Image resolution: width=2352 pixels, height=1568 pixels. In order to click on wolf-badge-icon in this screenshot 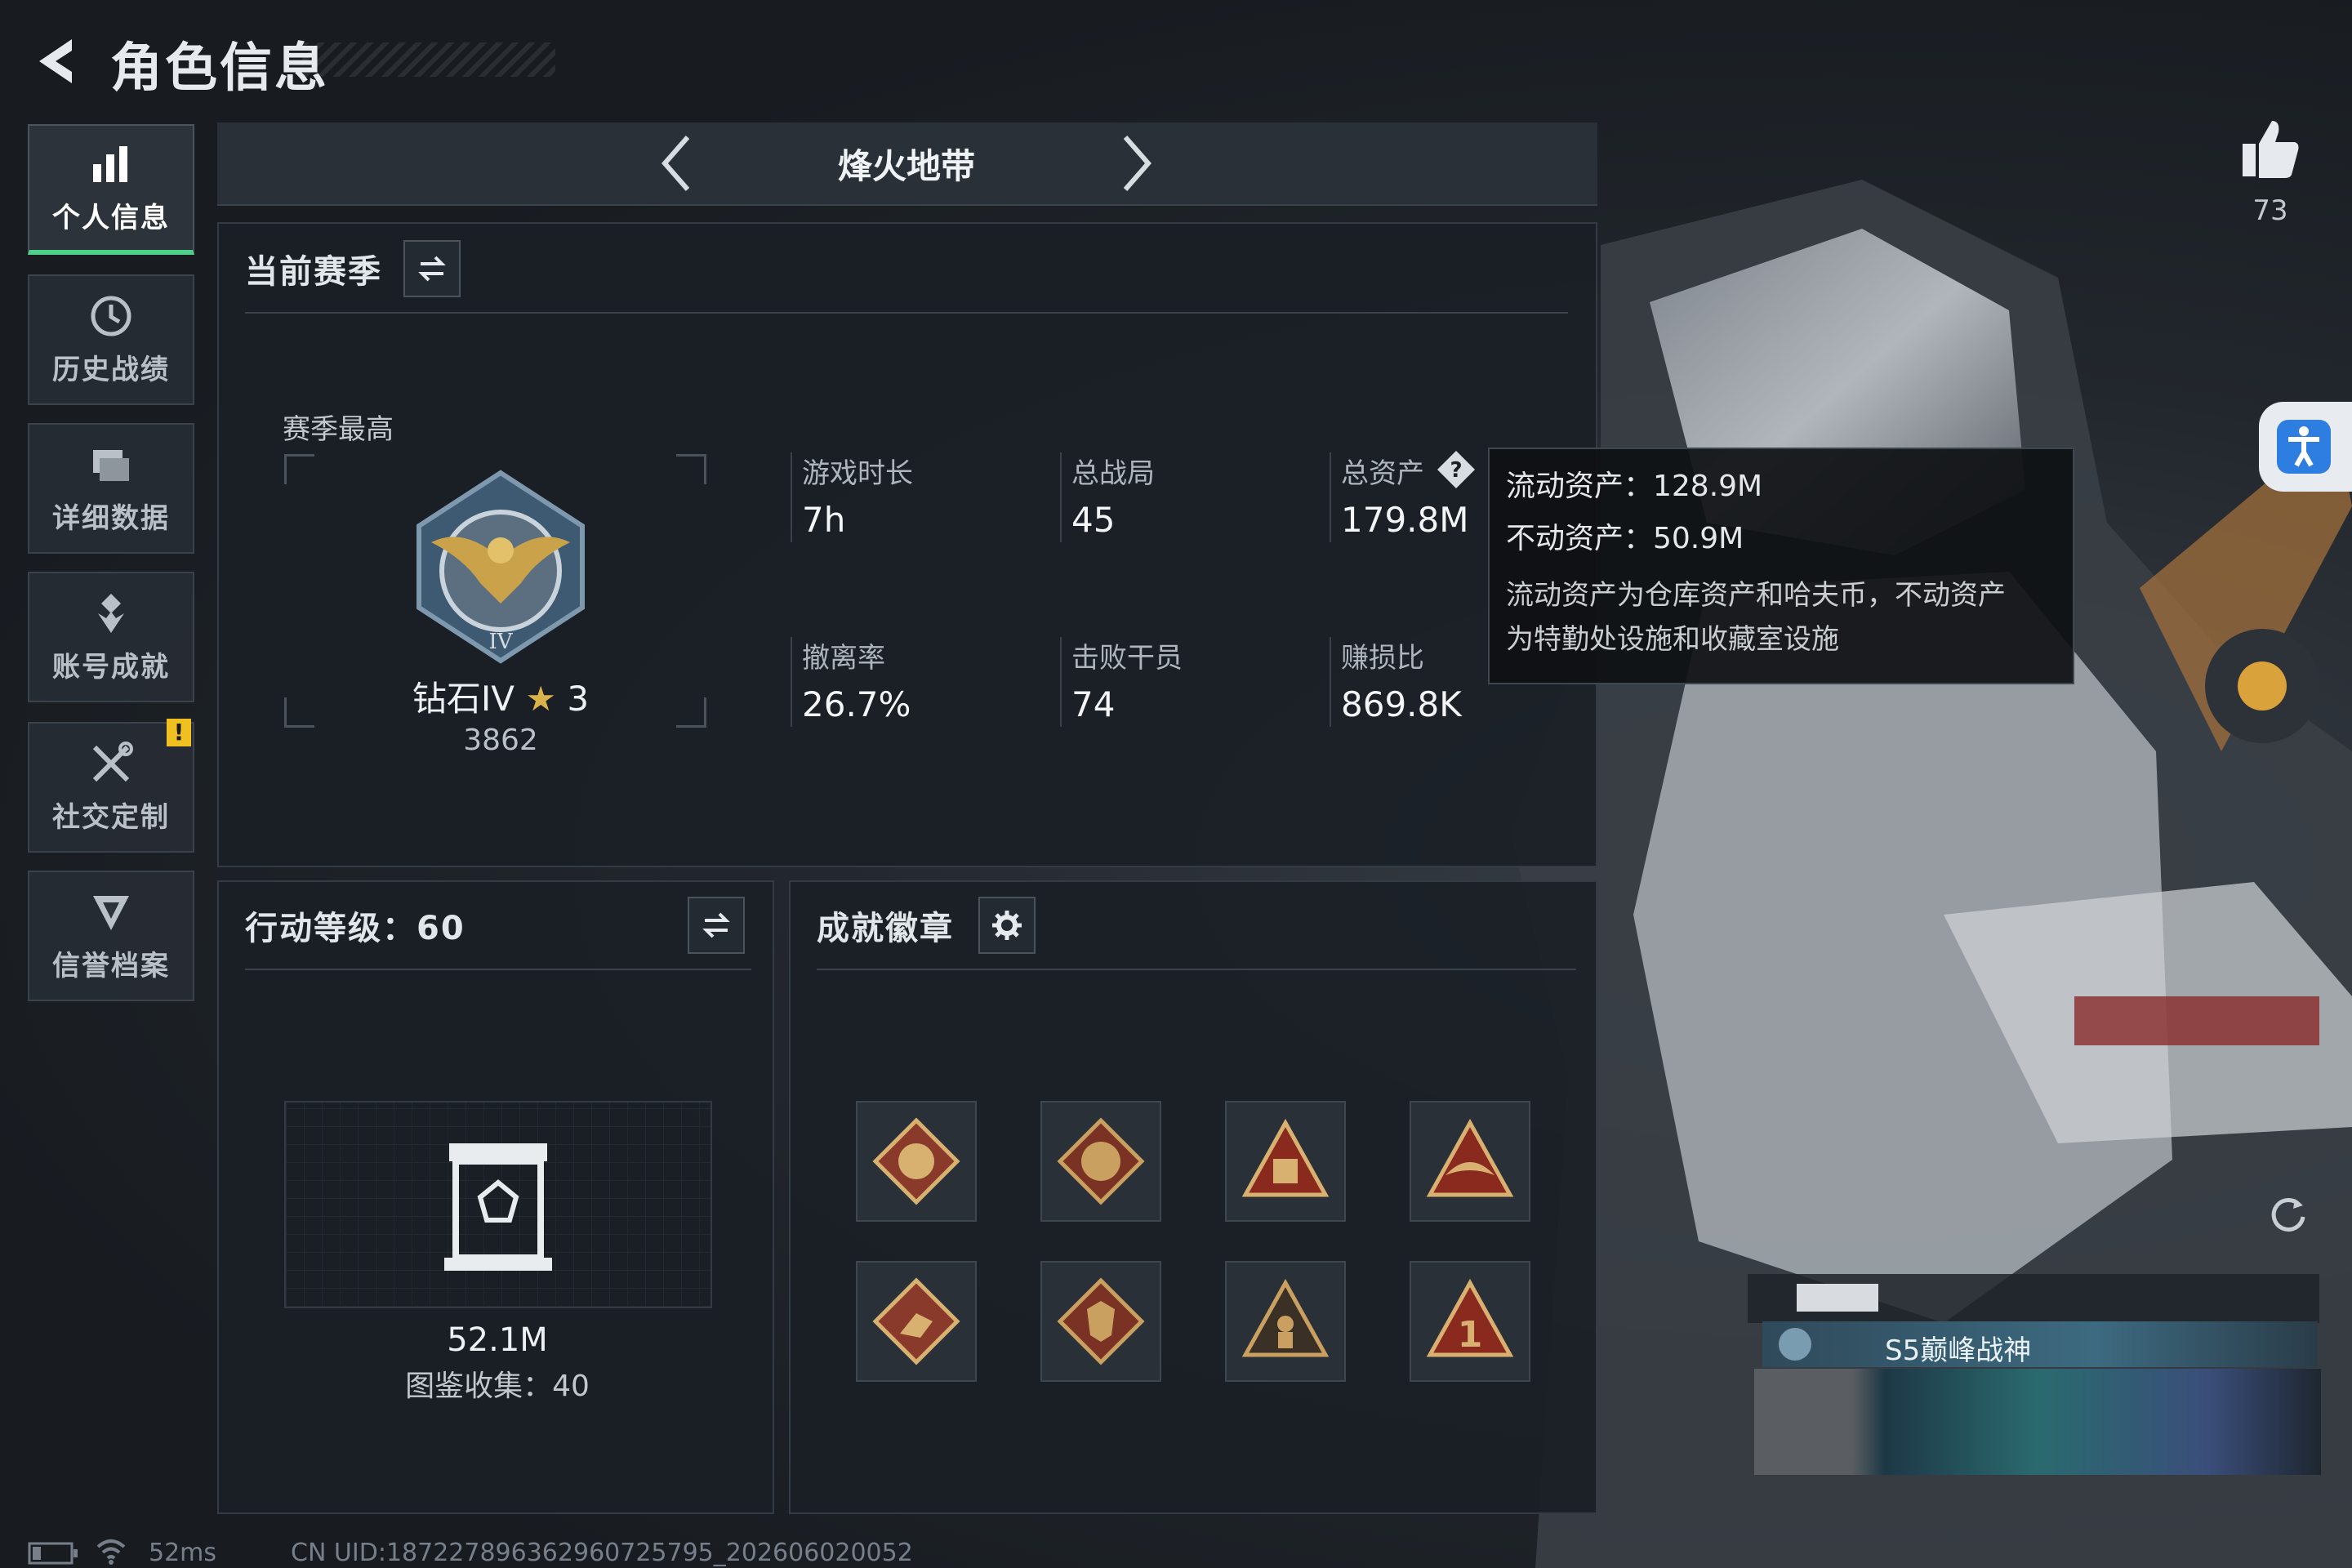, I will do `click(1101, 1321)`.